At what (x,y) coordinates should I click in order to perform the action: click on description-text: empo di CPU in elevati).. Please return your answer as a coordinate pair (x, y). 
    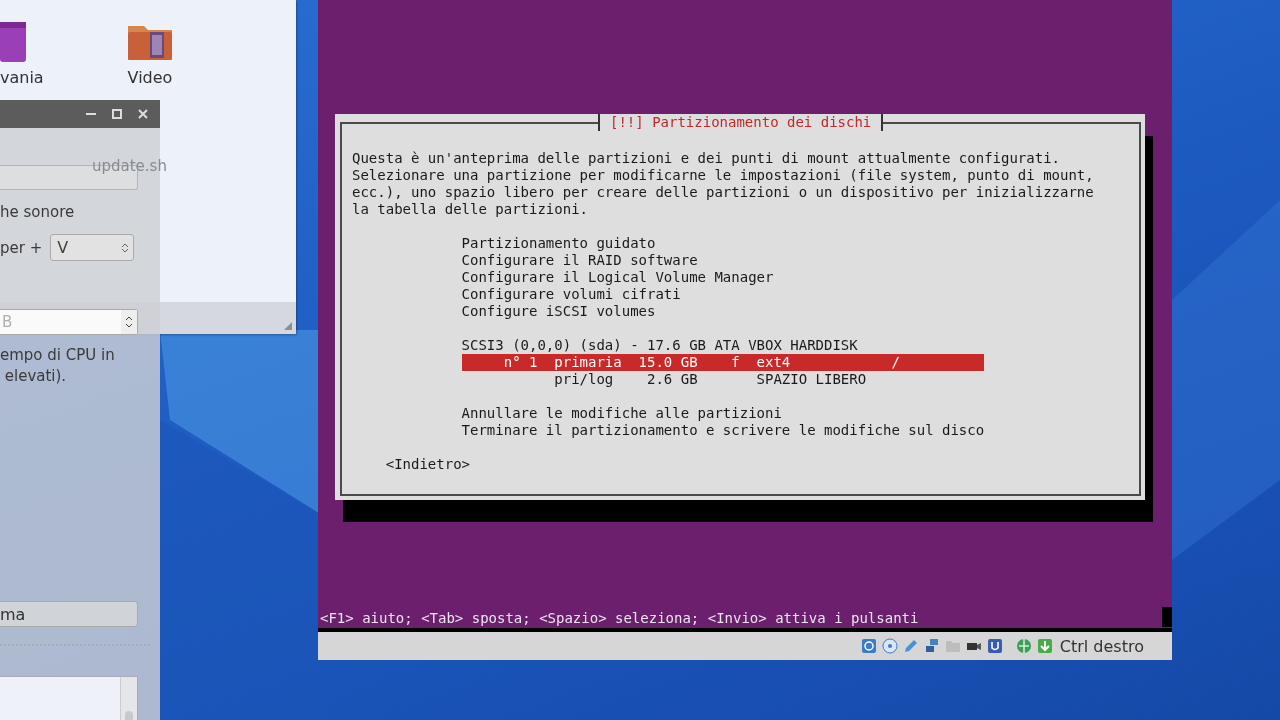
    Looking at the image, I should click on (57, 366).